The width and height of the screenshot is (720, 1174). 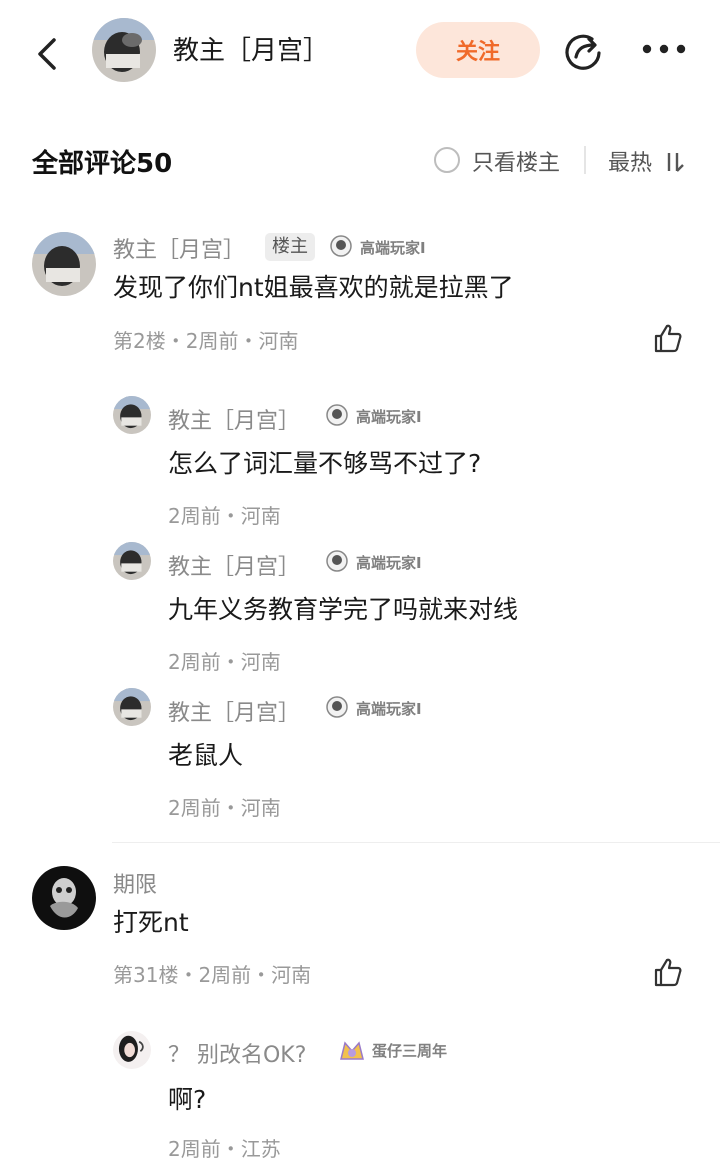 I want to click on medal-label: 蛋仔三周年, so click(x=410, y=1051).